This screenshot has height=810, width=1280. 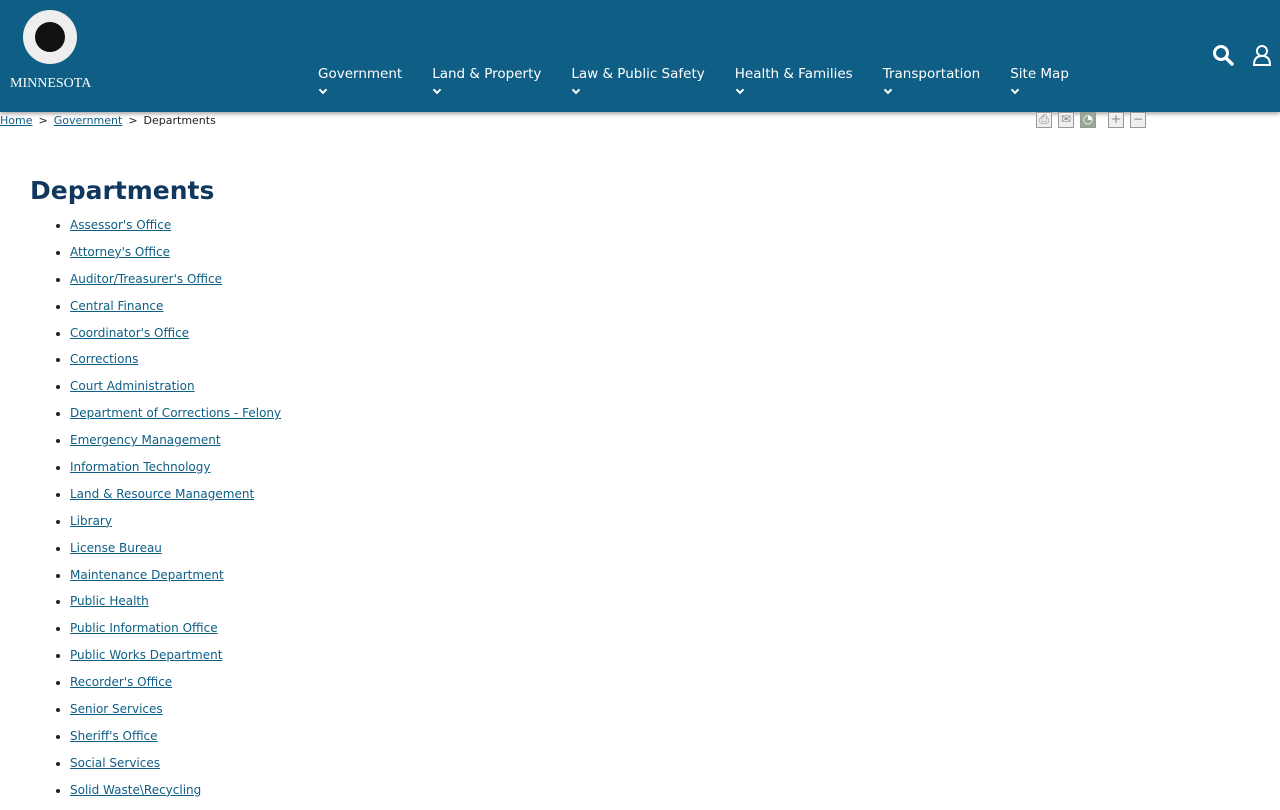 I want to click on list-item: Information Technology, so click(x=175, y=473).